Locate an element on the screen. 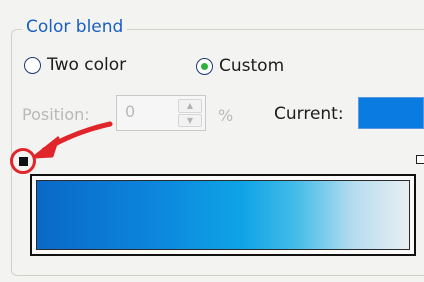 The height and width of the screenshot is (282, 424). two-color-radio is located at coordinates (32, 65).